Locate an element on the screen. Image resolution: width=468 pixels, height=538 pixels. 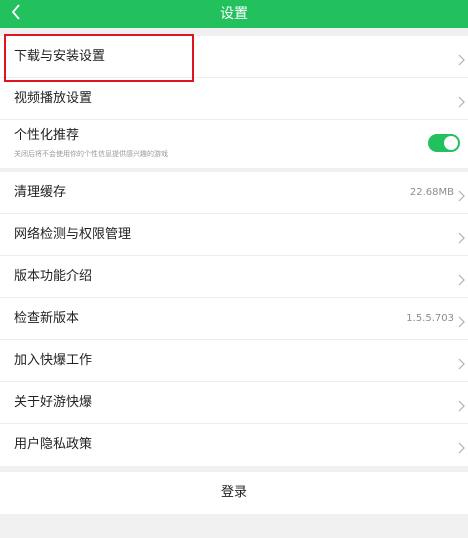
row-sublabel: 关闭后将不会使用你的个性信息提供感兴趣的游戏 is located at coordinates (91, 154).